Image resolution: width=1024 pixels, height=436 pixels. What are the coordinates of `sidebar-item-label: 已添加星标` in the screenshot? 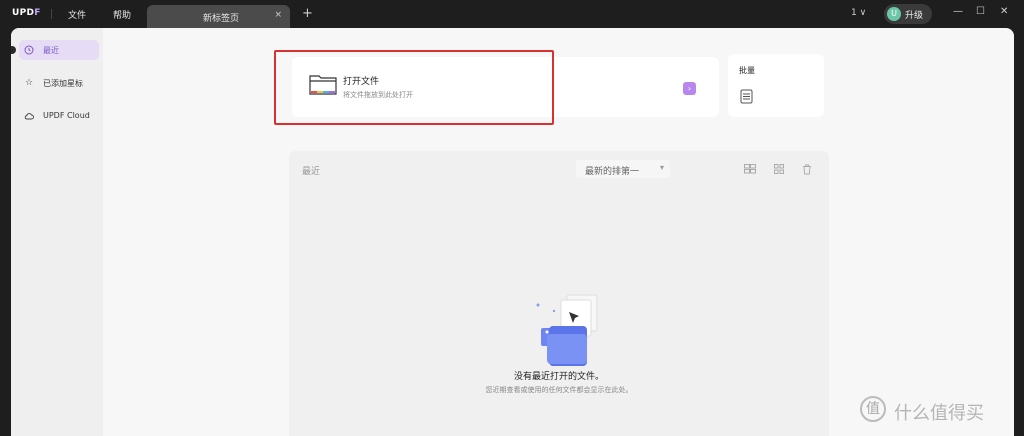 It's located at (63, 83).